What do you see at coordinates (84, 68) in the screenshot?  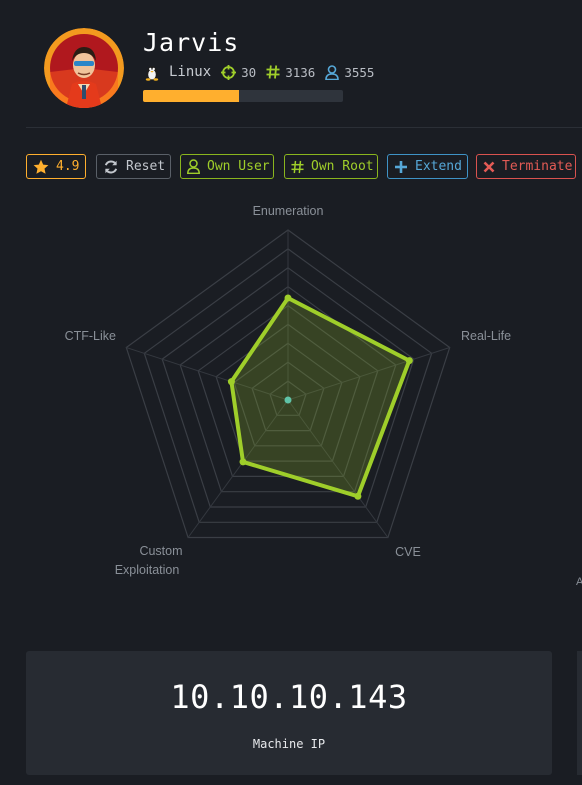 I see `avatar` at bounding box center [84, 68].